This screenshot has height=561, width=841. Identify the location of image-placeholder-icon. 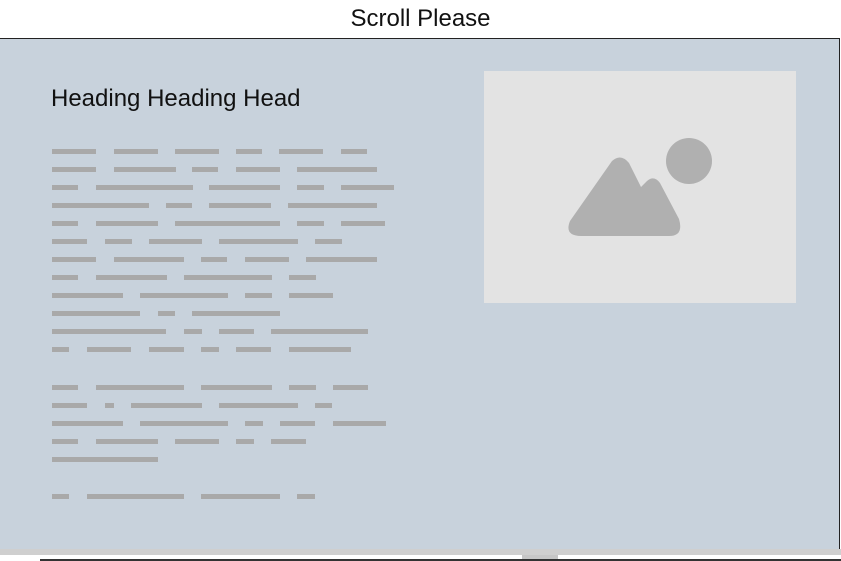
(640, 187).